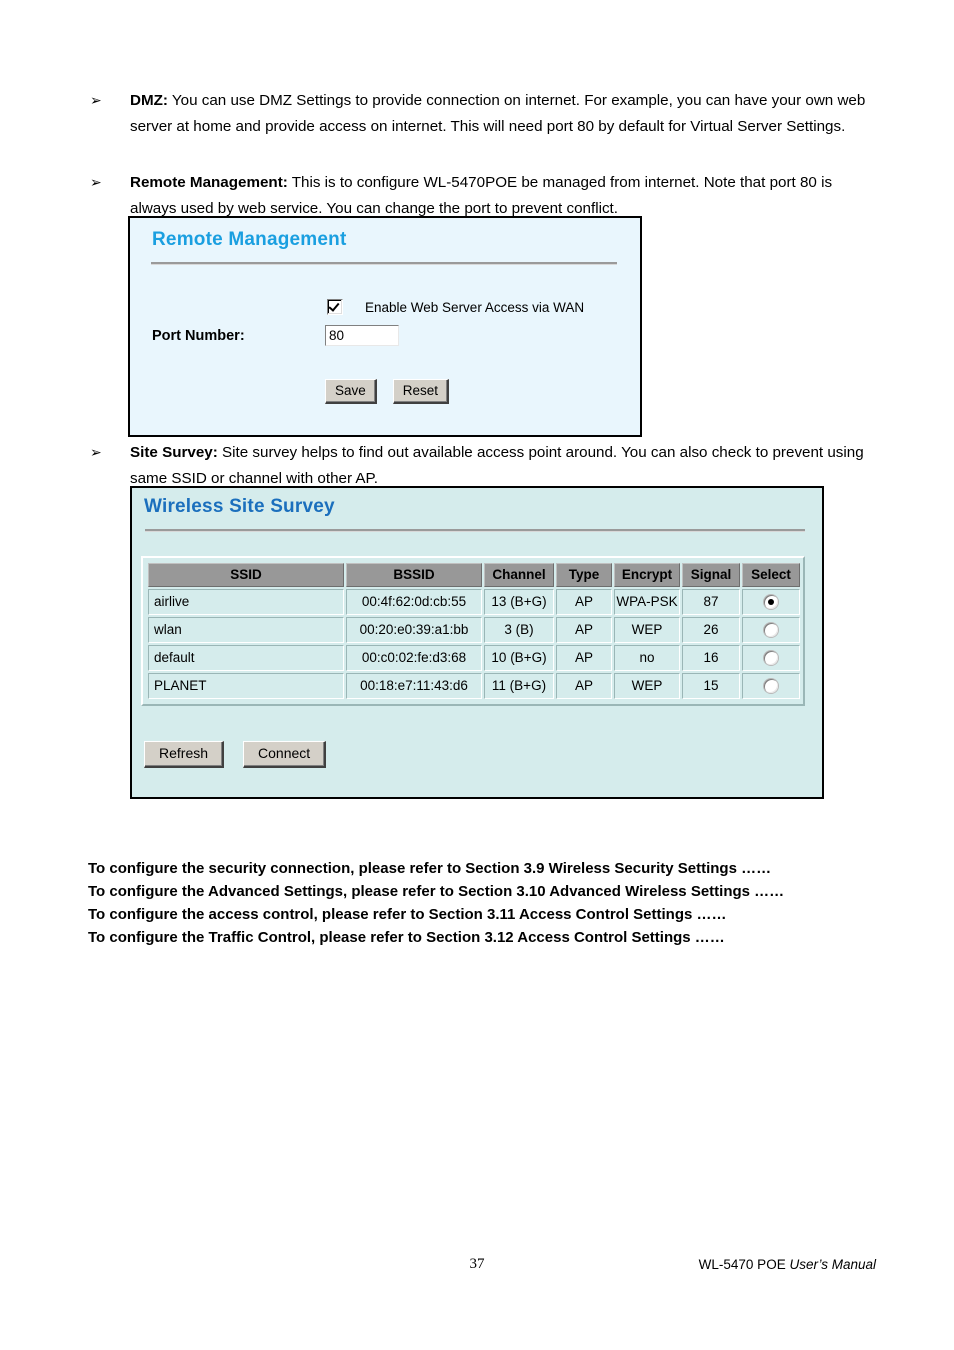 Image resolution: width=954 pixels, height=1350 pixels. I want to click on remote-management-button-row: Save Reset, so click(387, 391).